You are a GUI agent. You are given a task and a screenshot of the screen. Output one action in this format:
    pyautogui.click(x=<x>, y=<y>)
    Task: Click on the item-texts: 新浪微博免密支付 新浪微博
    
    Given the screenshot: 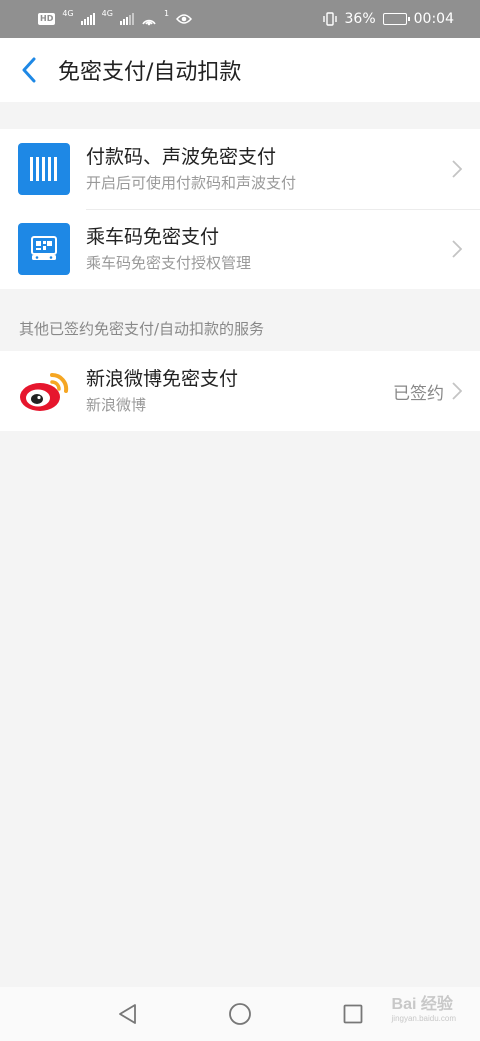 What is the action you would take?
    pyautogui.click(x=239, y=391)
    